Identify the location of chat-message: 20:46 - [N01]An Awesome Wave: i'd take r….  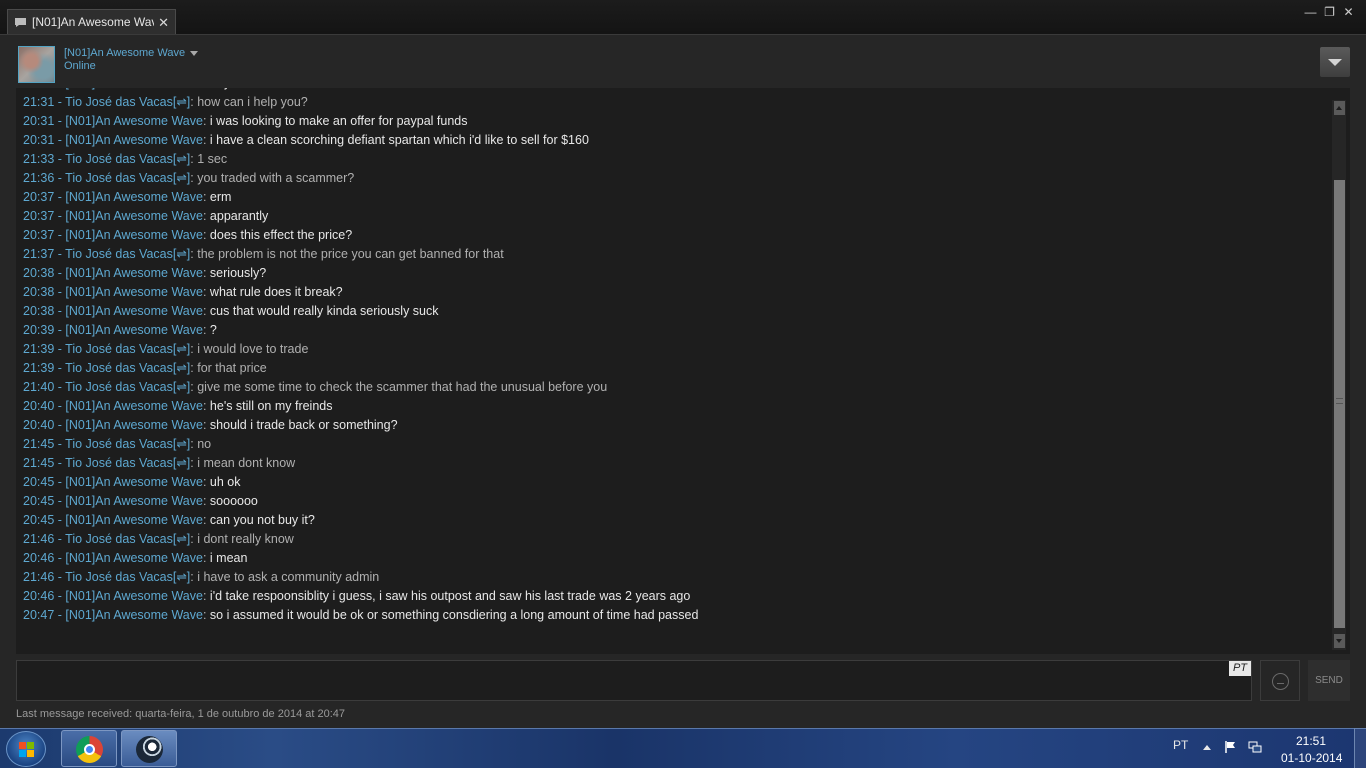
(357, 596).